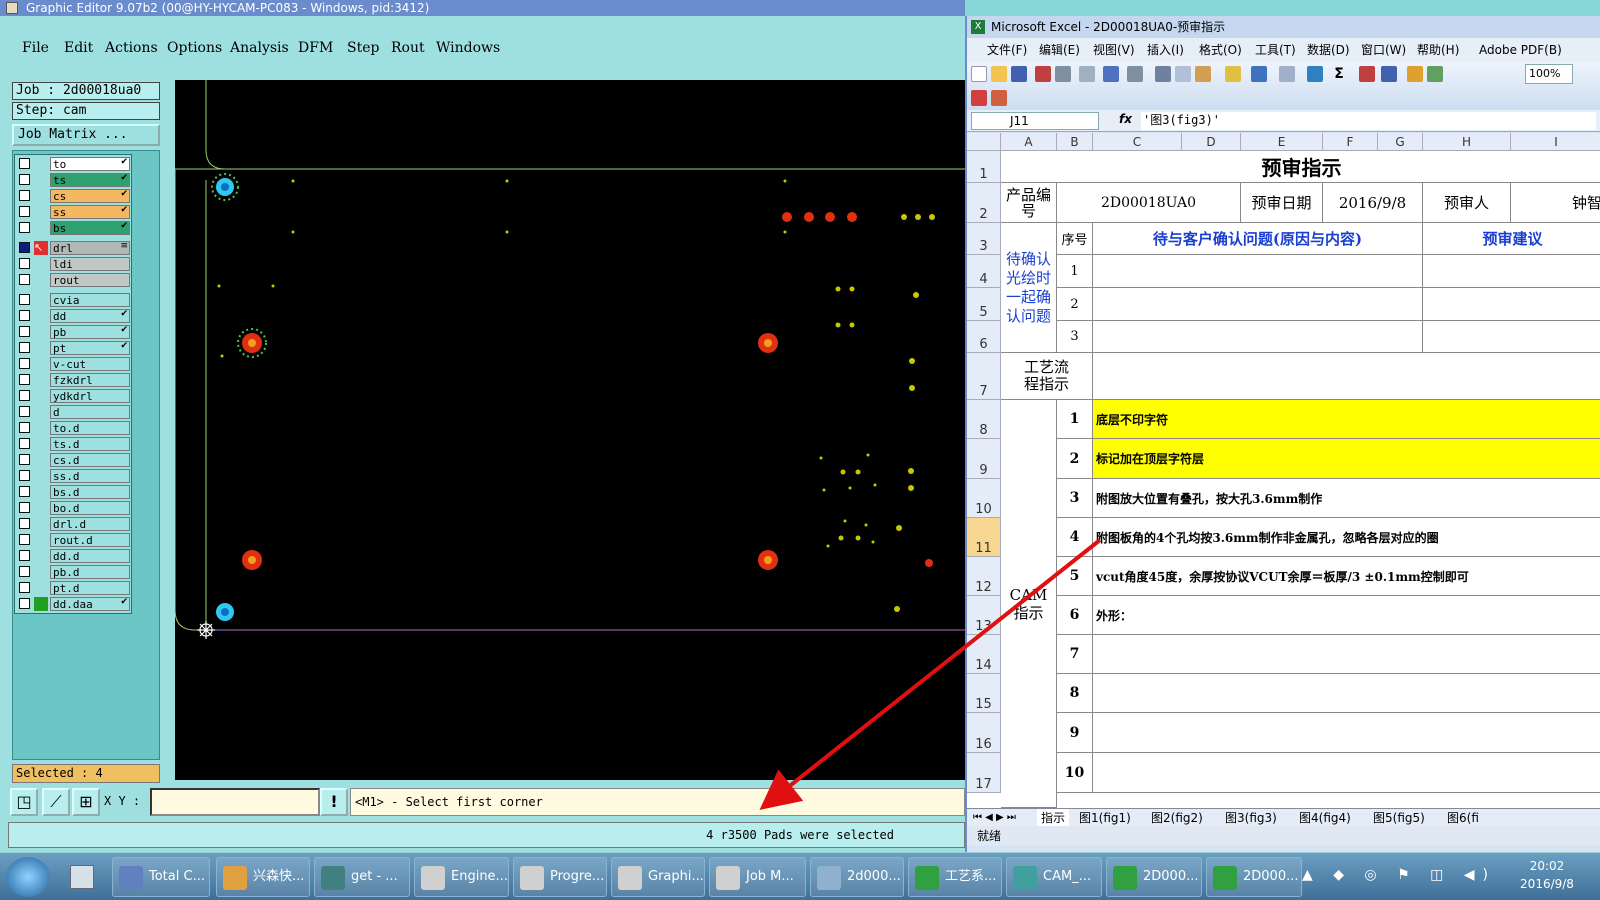 The width and height of the screenshot is (1600, 900). What do you see at coordinates (1258, 239) in the screenshot?
I see `issue-header: 待与客户确认问题(原因与内容)` at bounding box center [1258, 239].